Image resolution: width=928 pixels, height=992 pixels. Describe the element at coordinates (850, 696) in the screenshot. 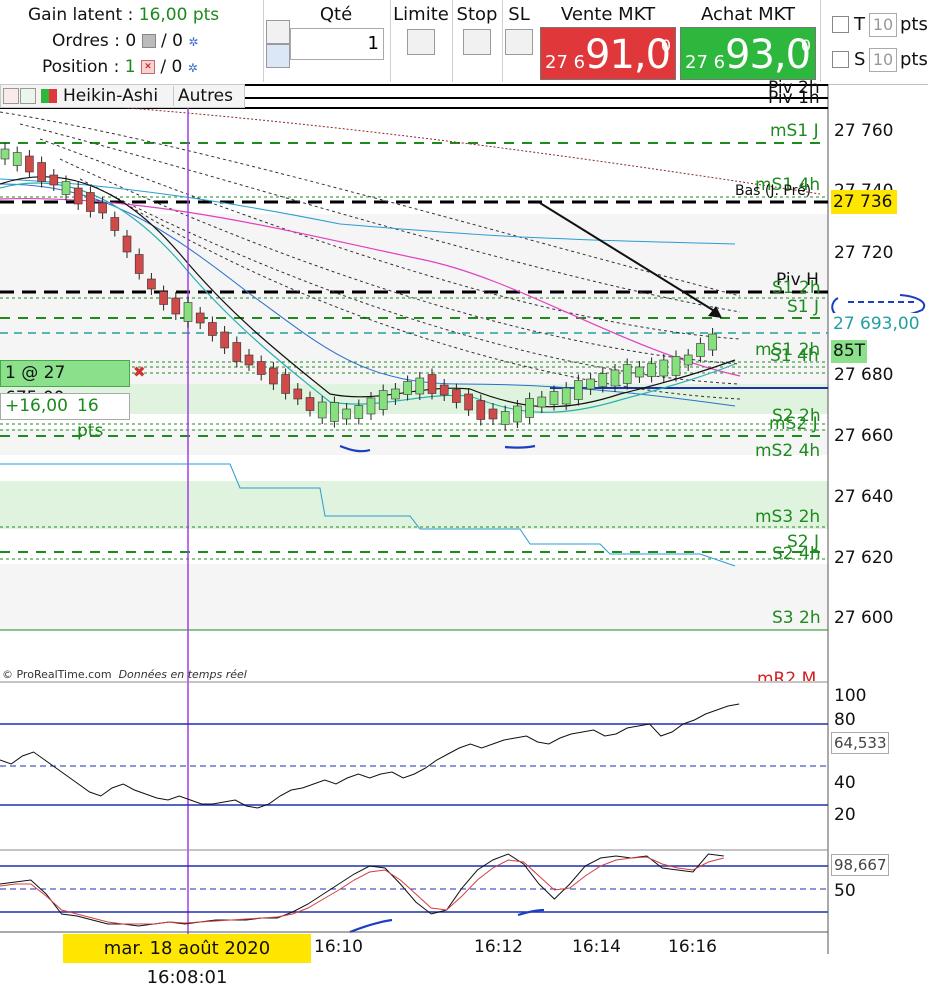

I see `ind1-tick: 100` at that location.